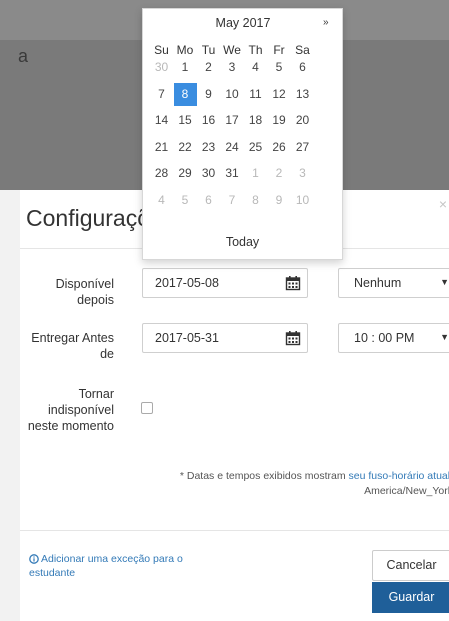 The height and width of the screenshot is (621, 449). Describe the element at coordinates (302, 147) in the screenshot. I see `calendar-day: 27` at that location.